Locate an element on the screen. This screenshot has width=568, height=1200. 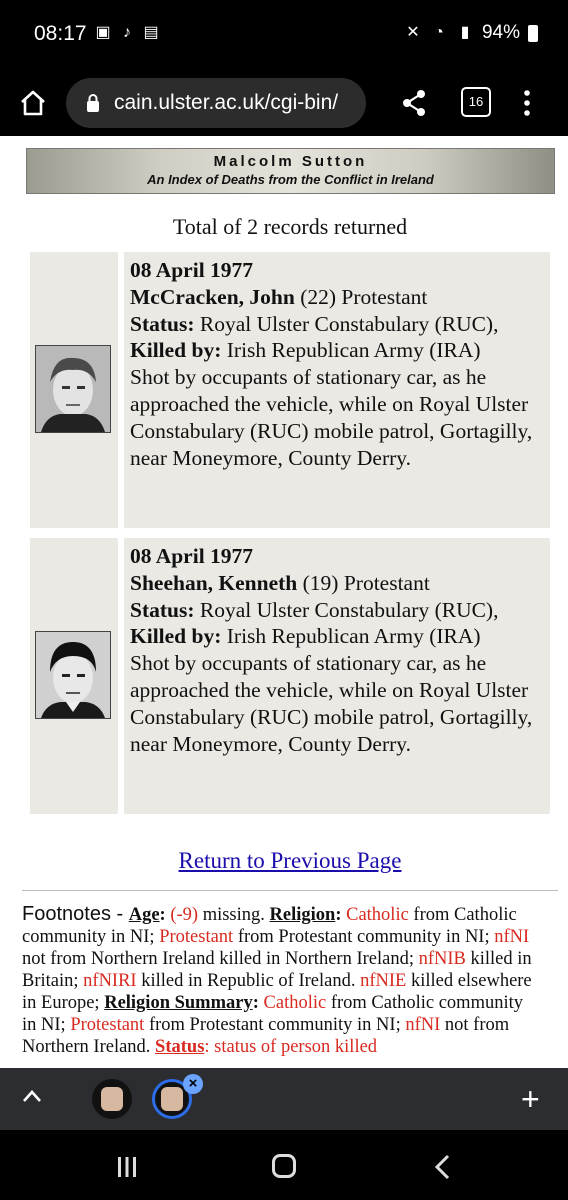
home-icon is located at coordinates (33, 103).